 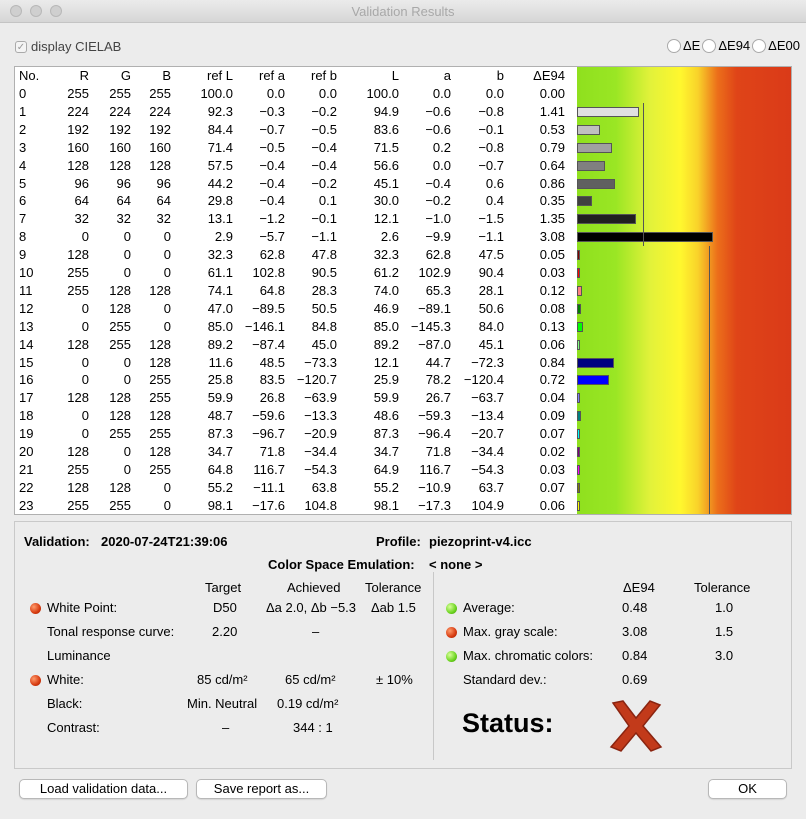 What do you see at coordinates (296, 112) in the screenshot?
I see `table-row: 1 224 224 224 92.3 −0.3 −0.2 94.9 −0.6 −0.8 1.41` at bounding box center [296, 112].